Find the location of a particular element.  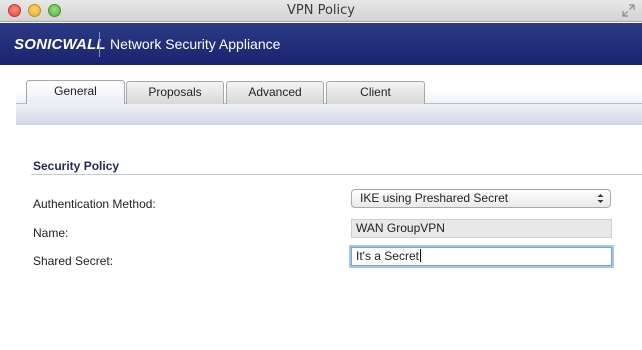

banner-divider is located at coordinates (99, 44).